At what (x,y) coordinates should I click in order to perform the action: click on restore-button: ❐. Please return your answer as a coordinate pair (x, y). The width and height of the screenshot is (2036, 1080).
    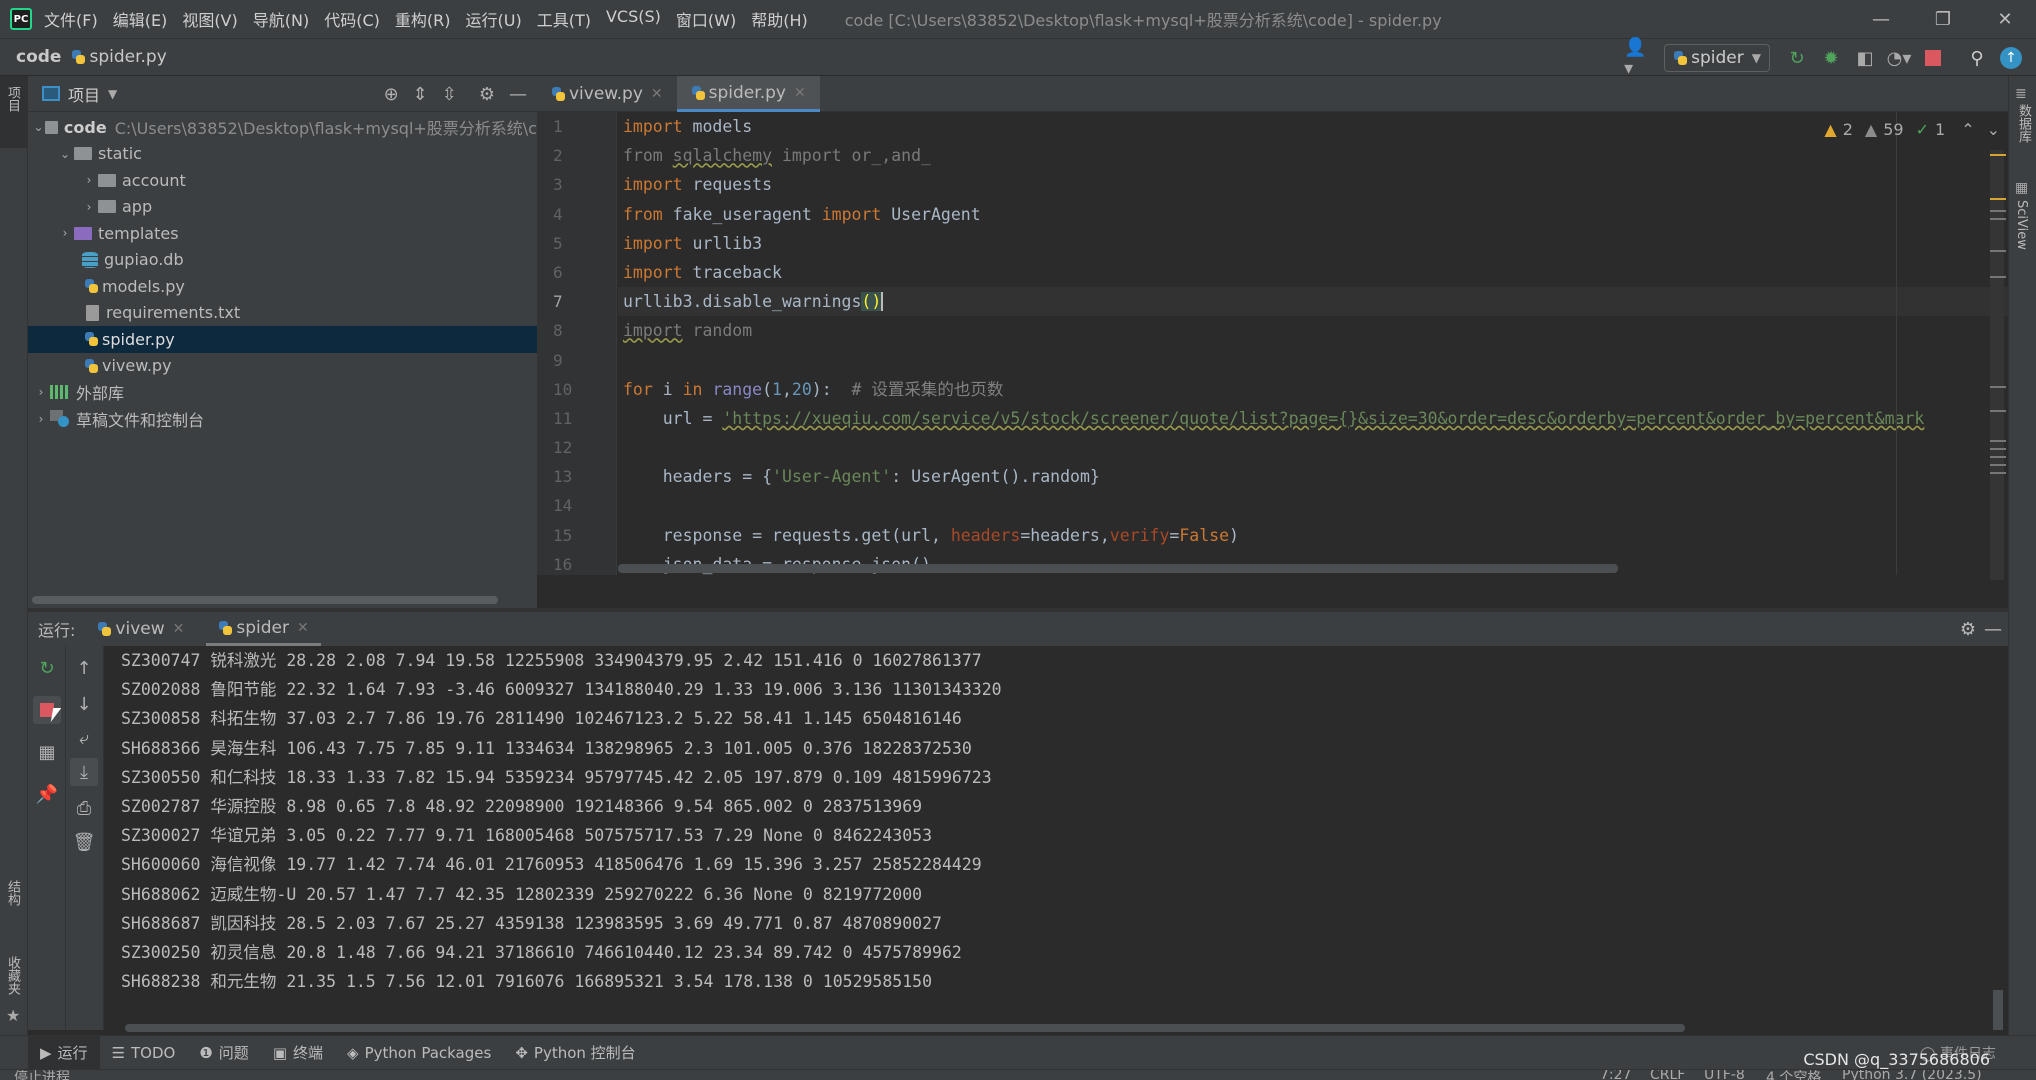
    Looking at the image, I should click on (1943, 19).